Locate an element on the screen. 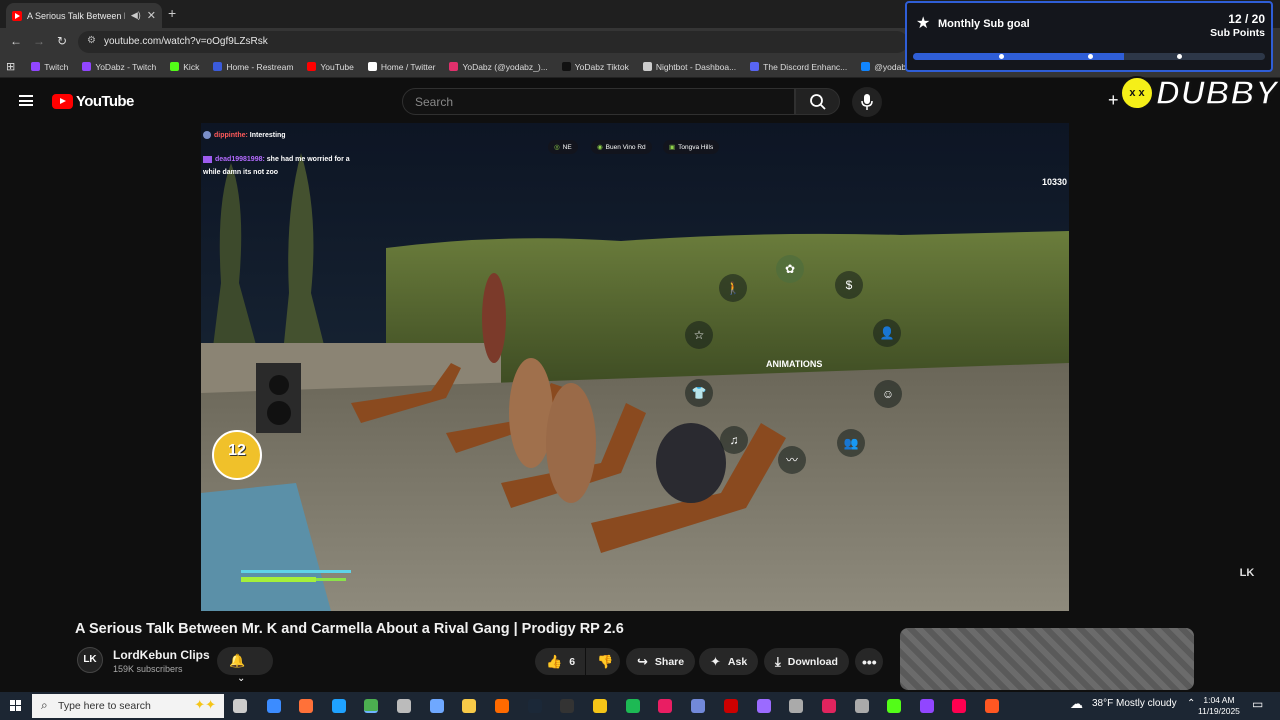  back-arrow-icon: ← is located at coordinates (16, 41).